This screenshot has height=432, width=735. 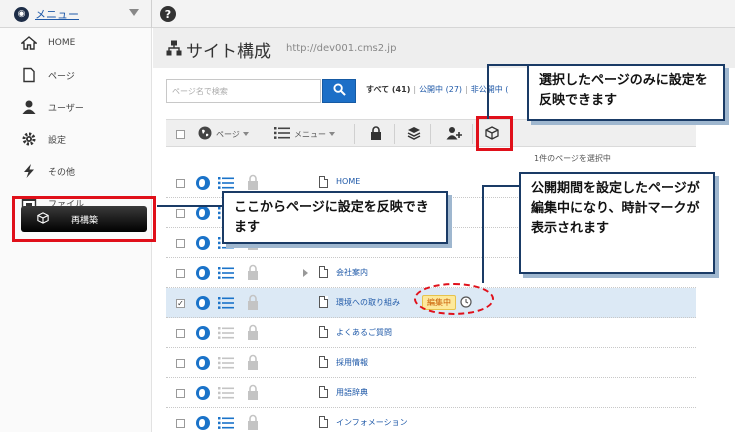 I want to click on sidebar-item-label: ユーザー, so click(x=66, y=108).